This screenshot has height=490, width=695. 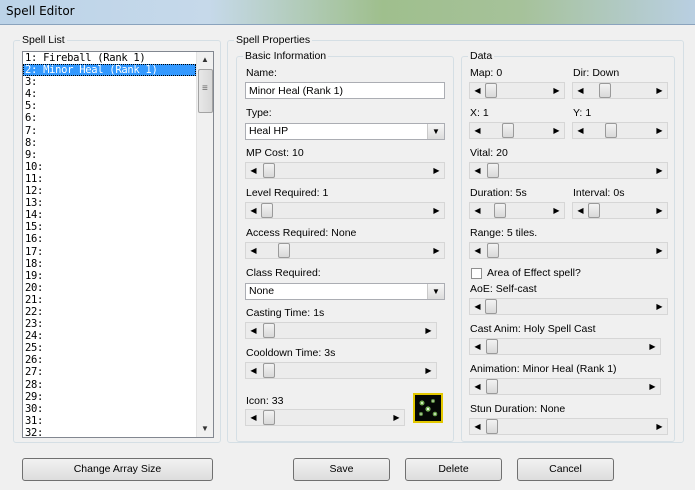 What do you see at coordinates (109, 372) in the screenshot?
I see `list-item: 27:` at bounding box center [109, 372].